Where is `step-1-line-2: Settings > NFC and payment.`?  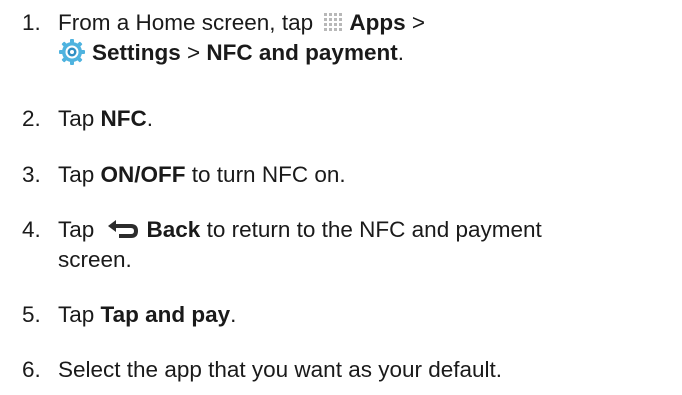 step-1-line-2: Settings > NFC and payment. is located at coordinates (368, 53).